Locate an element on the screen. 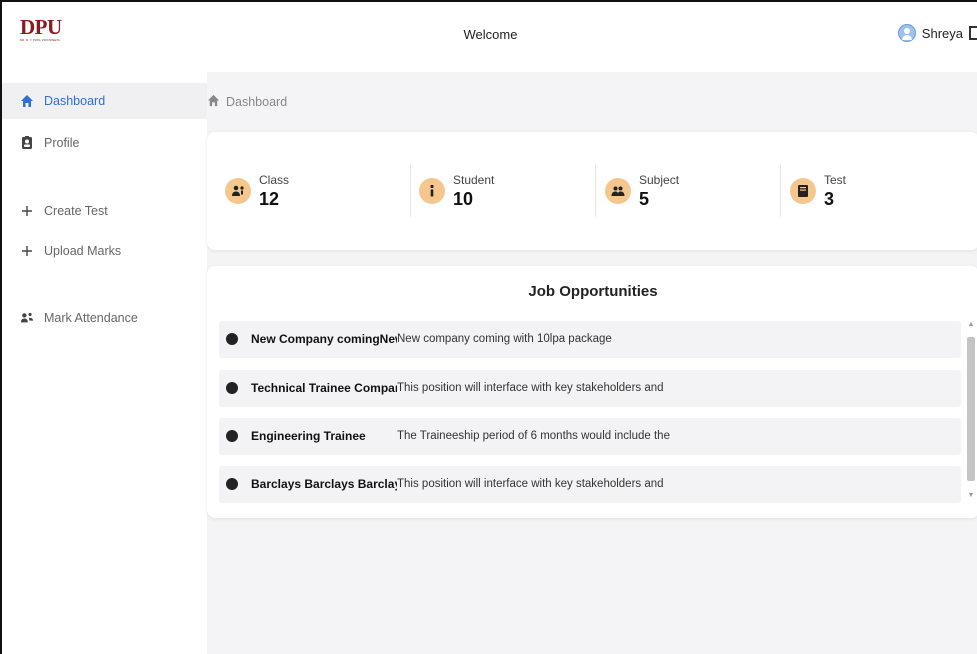 This screenshot has width=977, height=654. scroll-thumb is located at coordinates (971, 409).